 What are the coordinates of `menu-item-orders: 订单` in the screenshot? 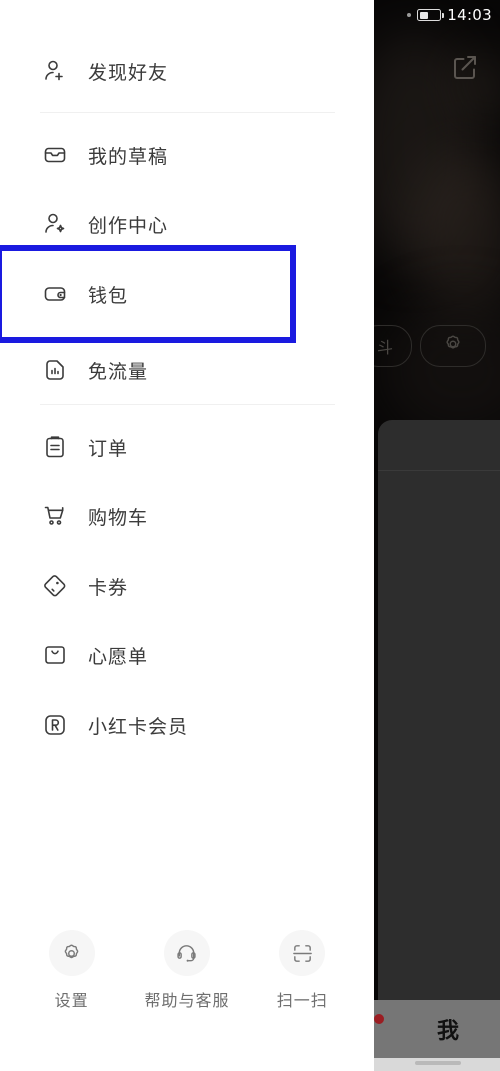 It's located at (187, 447).